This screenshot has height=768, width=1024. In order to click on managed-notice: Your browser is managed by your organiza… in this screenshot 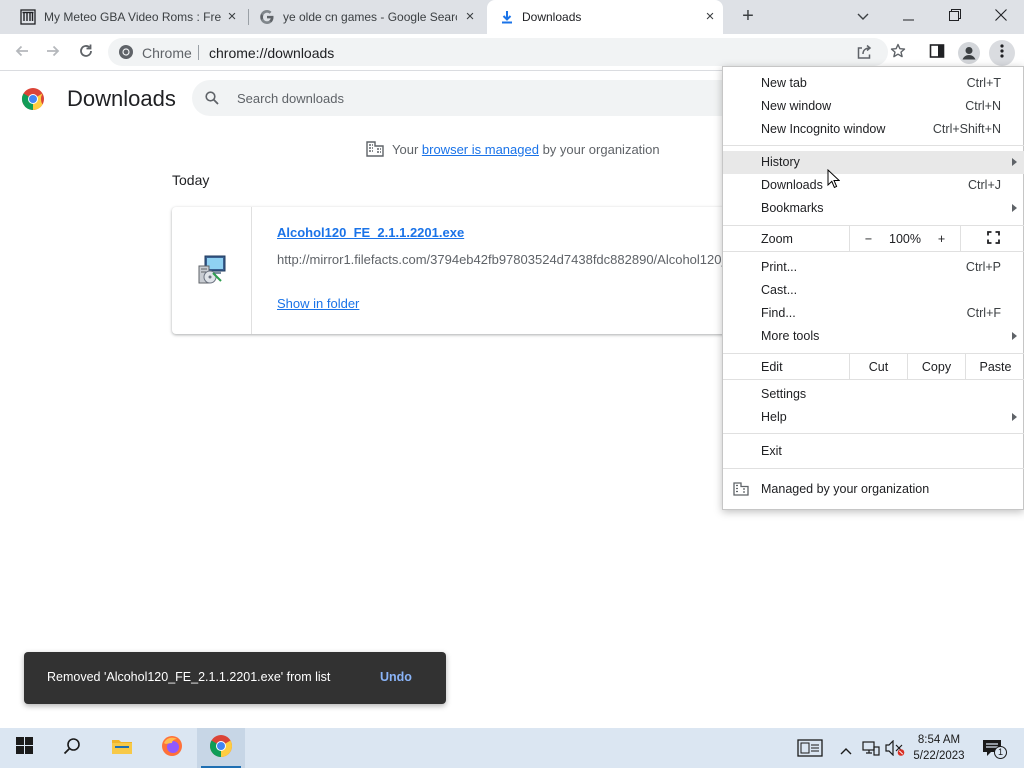, I will do `click(513, 149)`.